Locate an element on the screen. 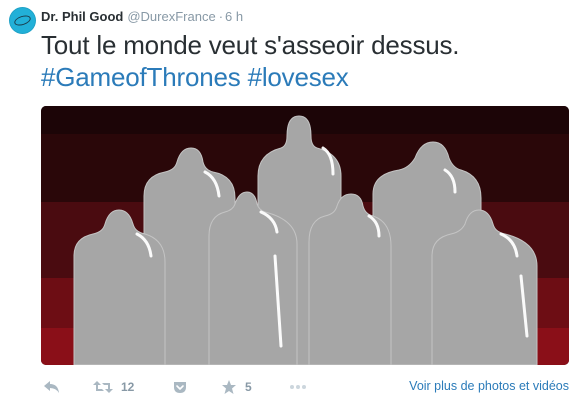 The width and height of the screenshot is (582, 411). reply-icon is located at coordinates (51, 387).